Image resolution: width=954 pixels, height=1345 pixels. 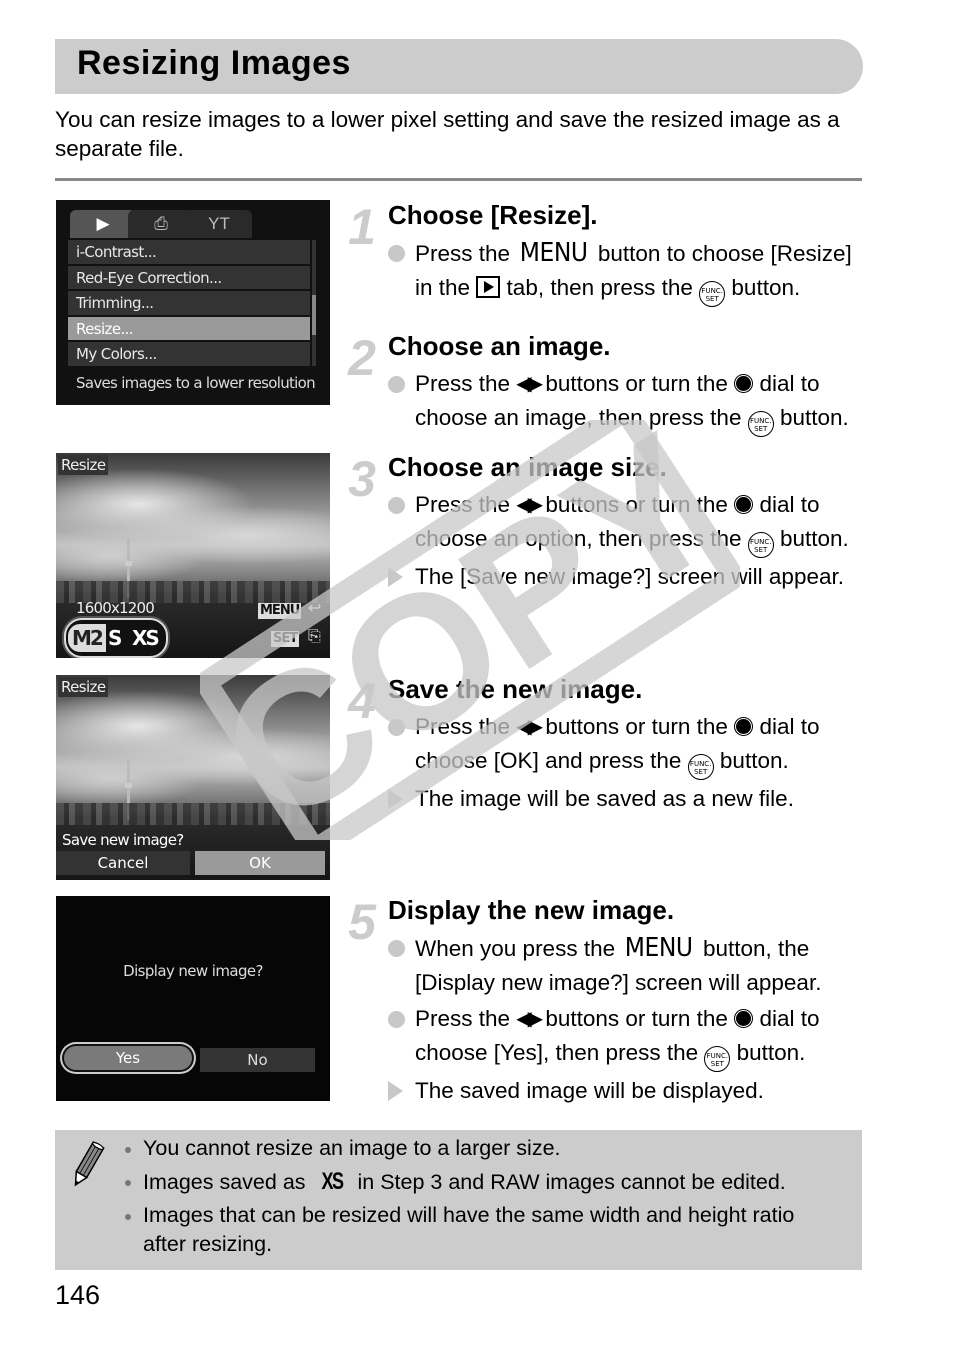 What do you see at coordinates (362, 479) in the screenshot?
I see `step-number: 3` at bounding box center [362, 479].